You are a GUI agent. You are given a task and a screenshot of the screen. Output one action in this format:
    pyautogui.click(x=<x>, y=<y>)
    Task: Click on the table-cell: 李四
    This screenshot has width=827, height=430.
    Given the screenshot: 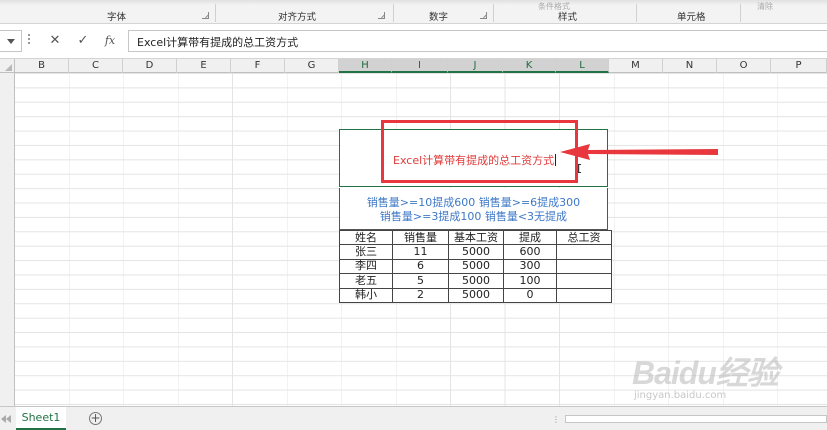 What is the action you would take?
    pyautogui.click(x=366, y=266)
    